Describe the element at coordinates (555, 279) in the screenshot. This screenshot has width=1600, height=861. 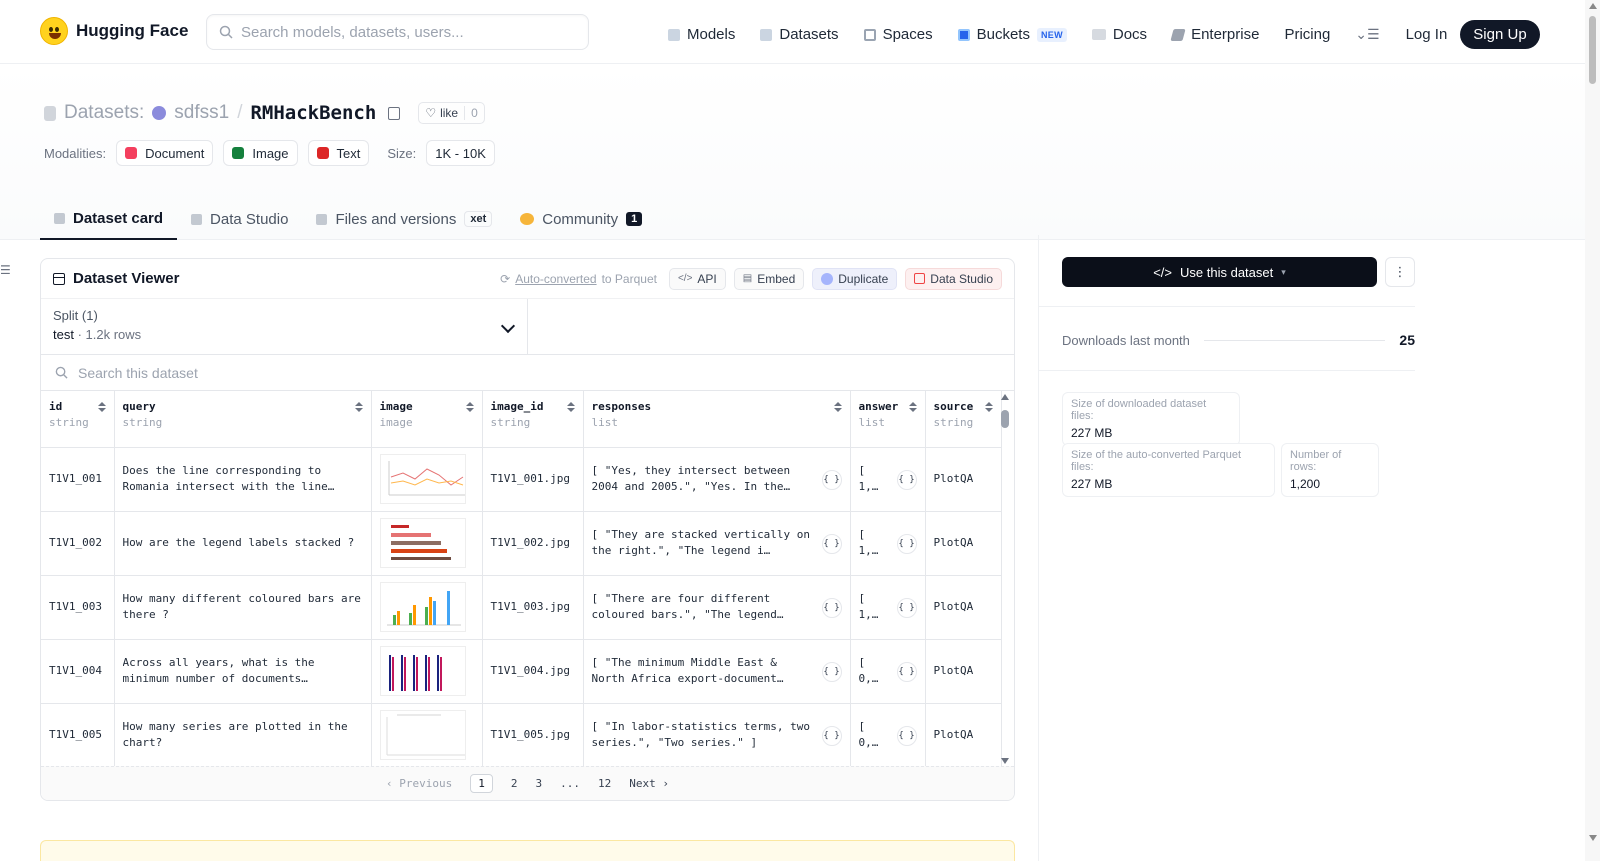
I see `auto-converted-link: Auto-converted` at that location.